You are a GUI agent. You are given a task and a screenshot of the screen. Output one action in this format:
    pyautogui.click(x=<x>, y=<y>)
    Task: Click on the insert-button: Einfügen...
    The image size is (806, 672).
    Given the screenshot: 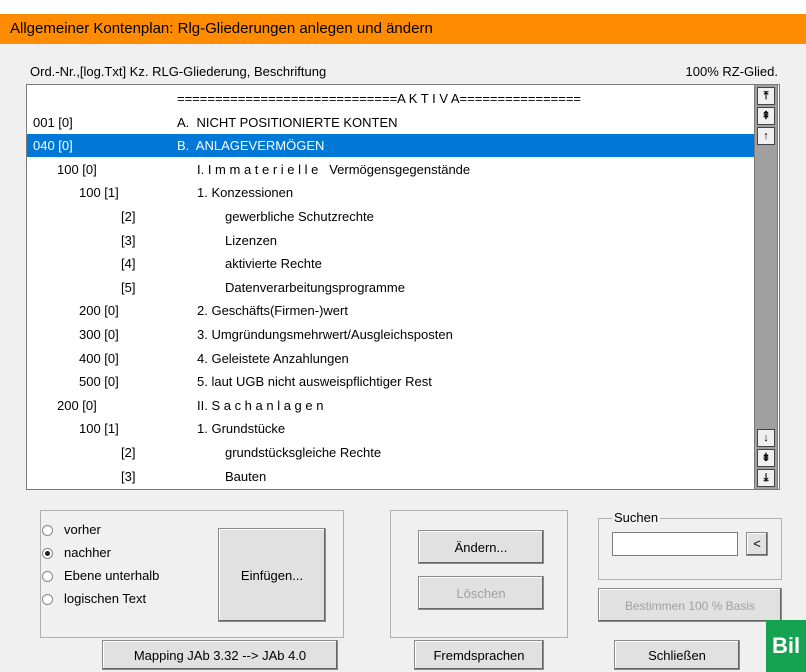 What is the action you would take?
    pyautogui.click(x=272, y=575)
    